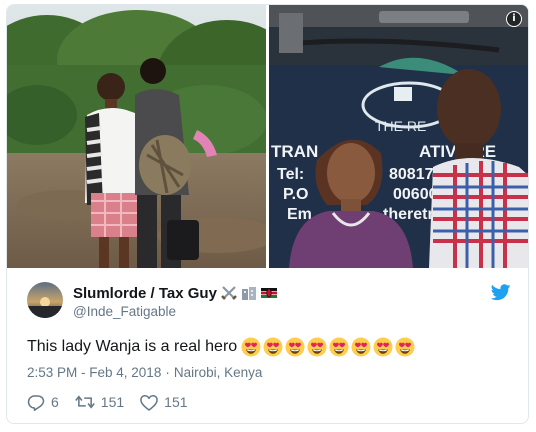  What do you see at coordinates (175, 311) in the screenshot?
I see `handle: @Inde_Fatigable` at bounding box center [175, 311].